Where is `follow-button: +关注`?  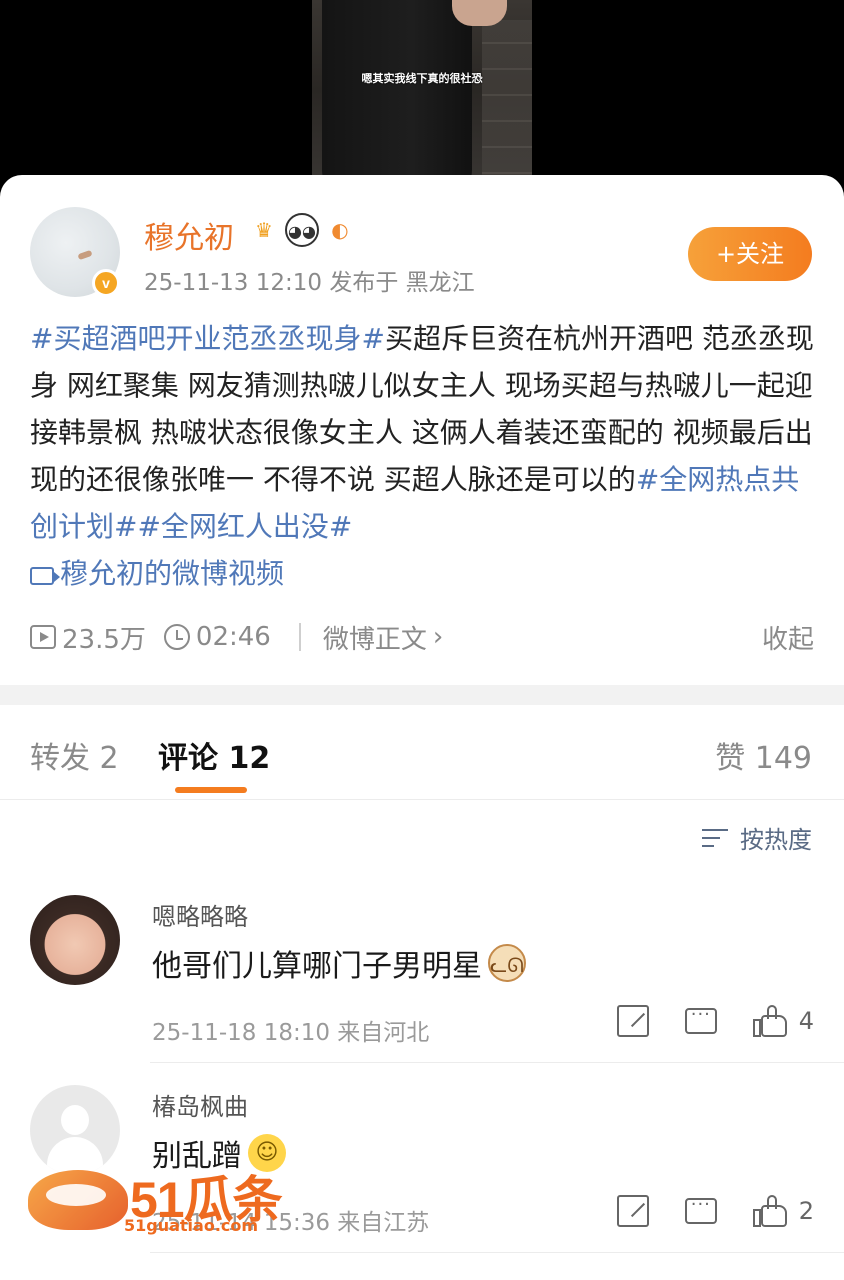 follow-button: +关注 is located at coordinates (750, 254).